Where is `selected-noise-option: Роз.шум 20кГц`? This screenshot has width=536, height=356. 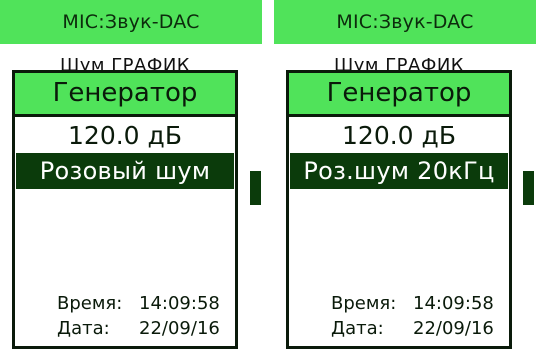 selected-noise-option: Роз.шум 20кГц is located at coordinates (399, 171).